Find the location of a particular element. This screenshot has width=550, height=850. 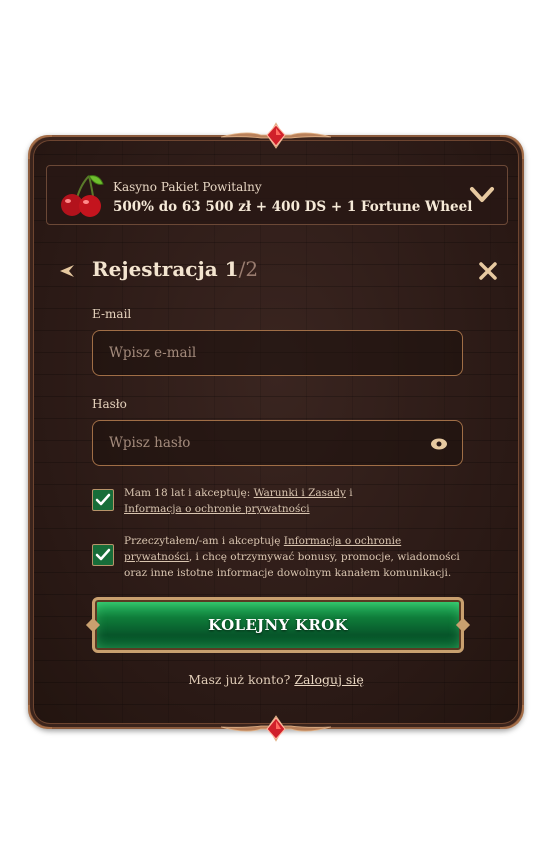

back-arrow-icon is located at coordinates (66, 271).